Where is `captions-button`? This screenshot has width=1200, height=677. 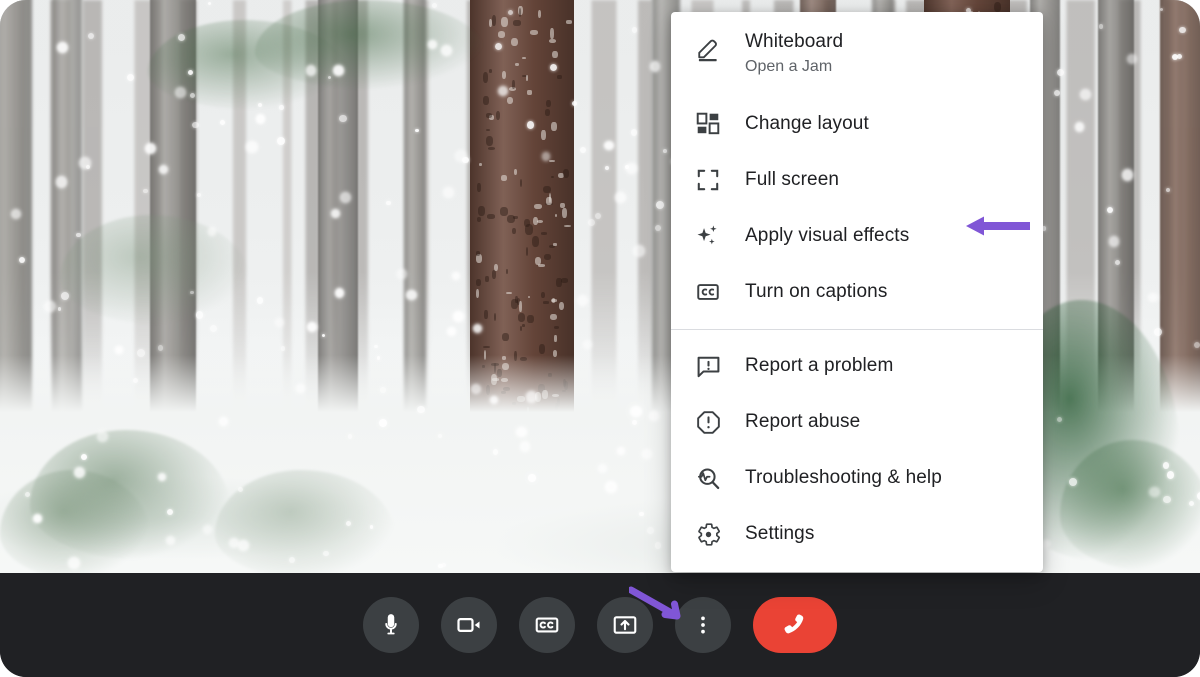
captions-button is located at coordinates (547, 625).